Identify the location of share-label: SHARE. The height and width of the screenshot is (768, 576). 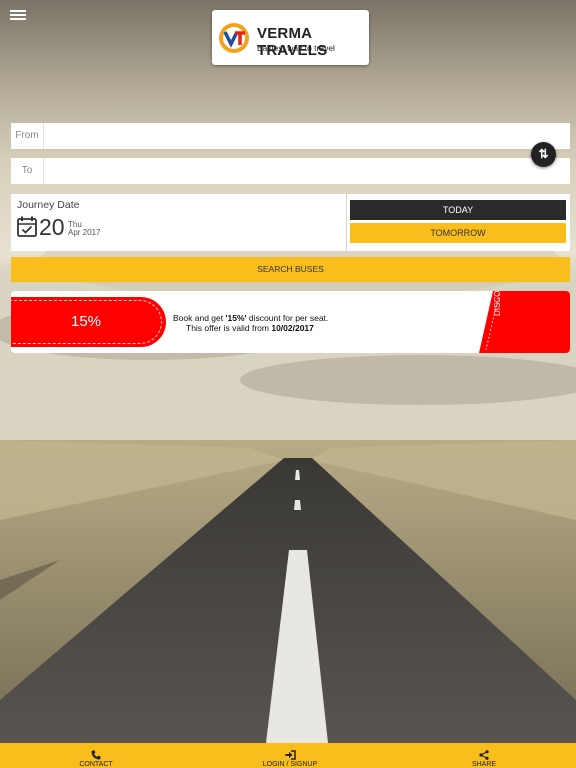
(484, 764).